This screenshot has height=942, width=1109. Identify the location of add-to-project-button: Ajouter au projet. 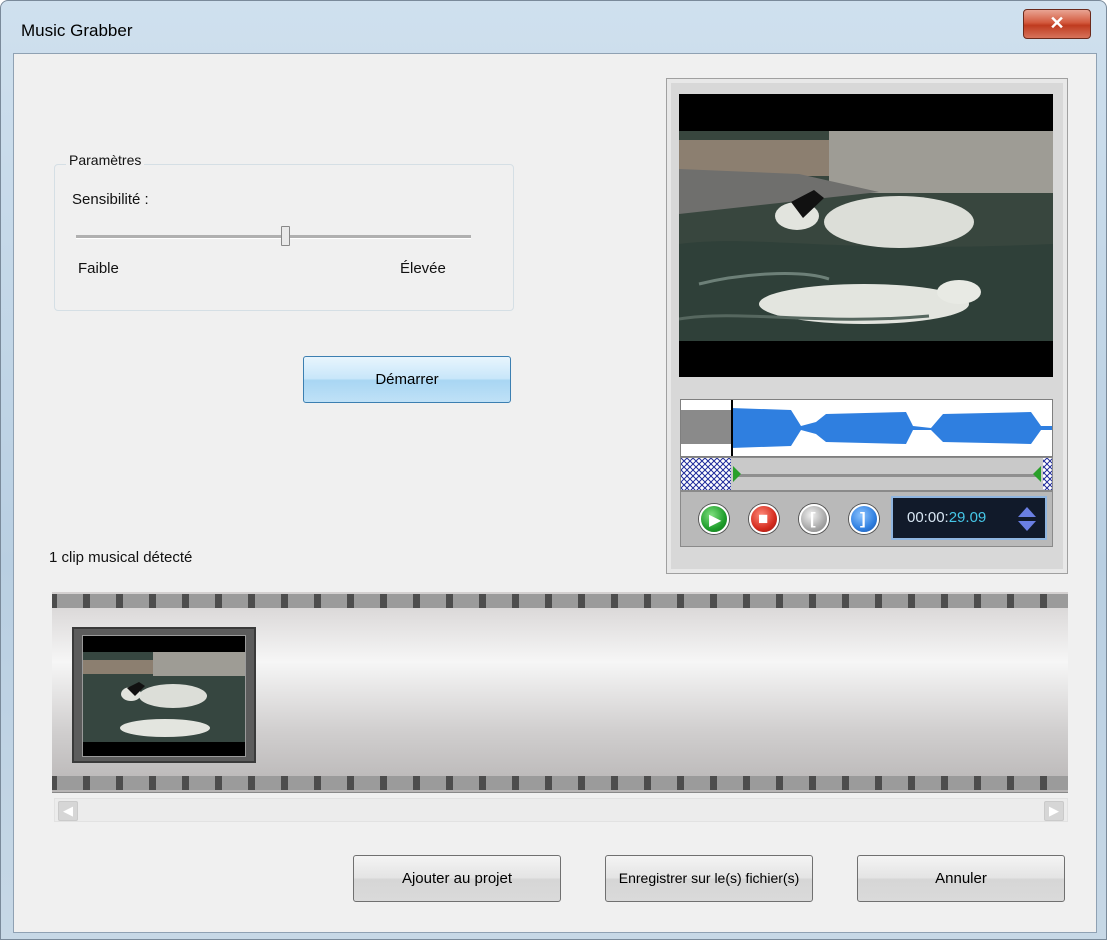
(457, 878).